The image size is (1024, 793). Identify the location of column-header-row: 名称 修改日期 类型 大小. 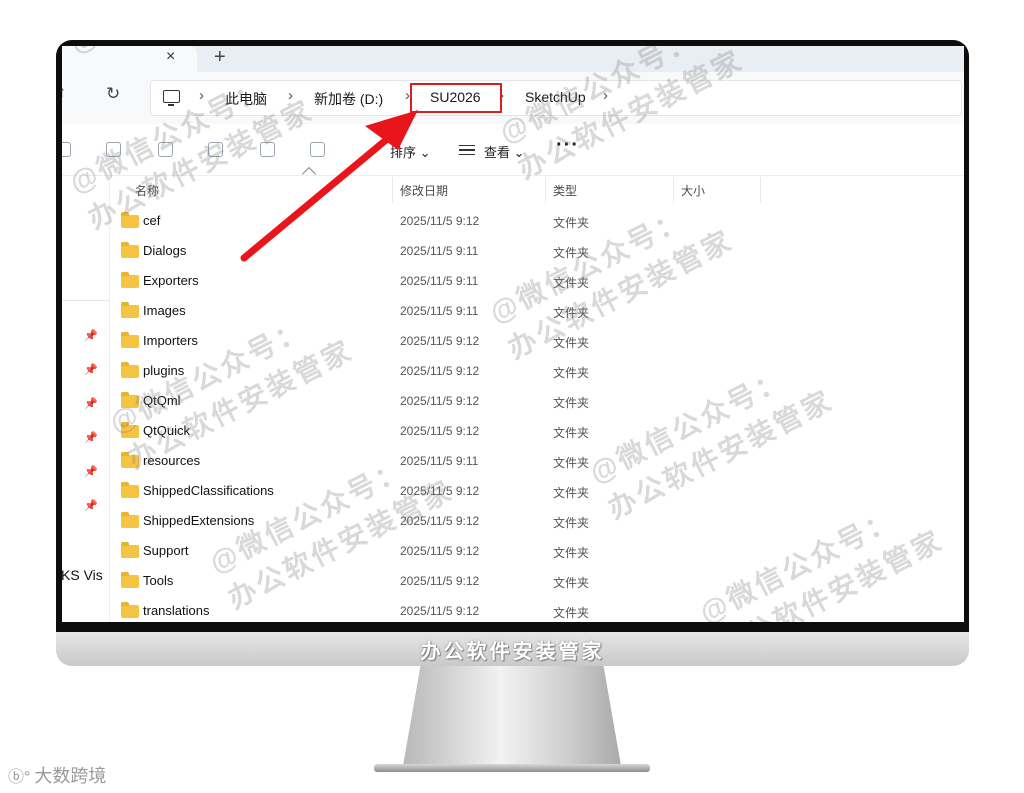
(537, 184).